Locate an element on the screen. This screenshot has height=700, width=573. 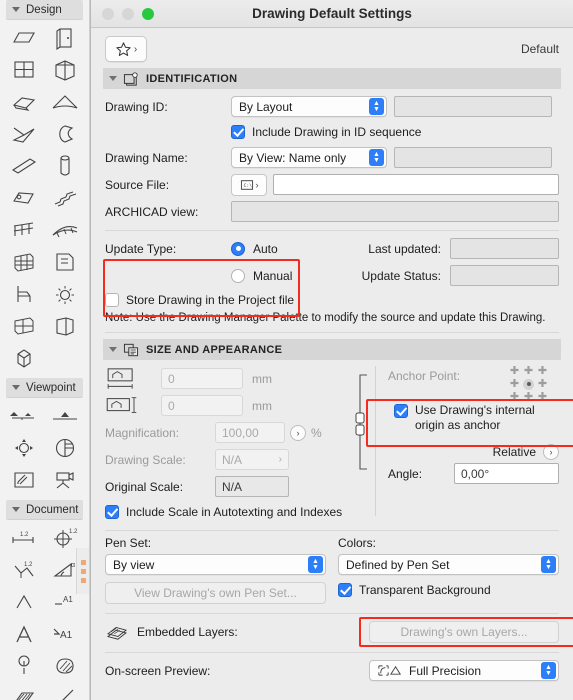
tool-detail is located at coordinates (24, 448).